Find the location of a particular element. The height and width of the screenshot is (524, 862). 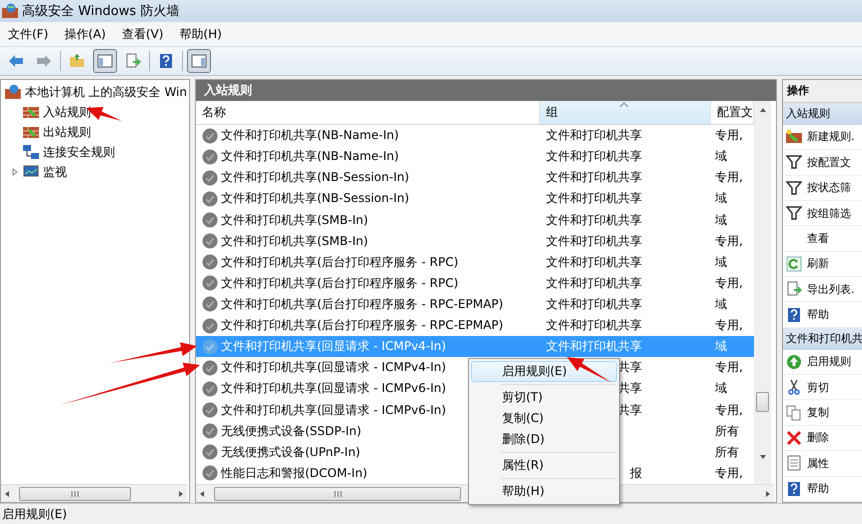

profile-cell: 域 is located at coordinates (732, 347).